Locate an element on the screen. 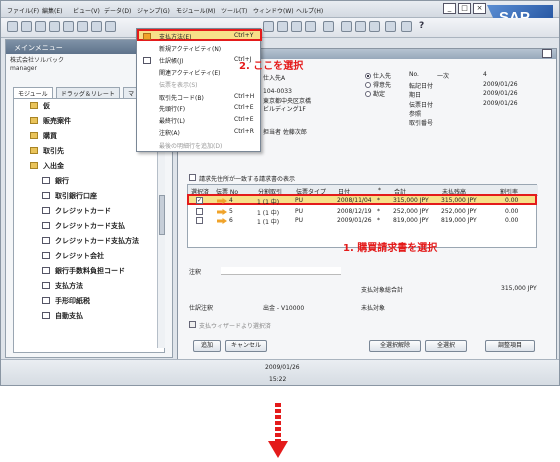  menu-tools: ツール(T) is located at coordinates (234, 10).